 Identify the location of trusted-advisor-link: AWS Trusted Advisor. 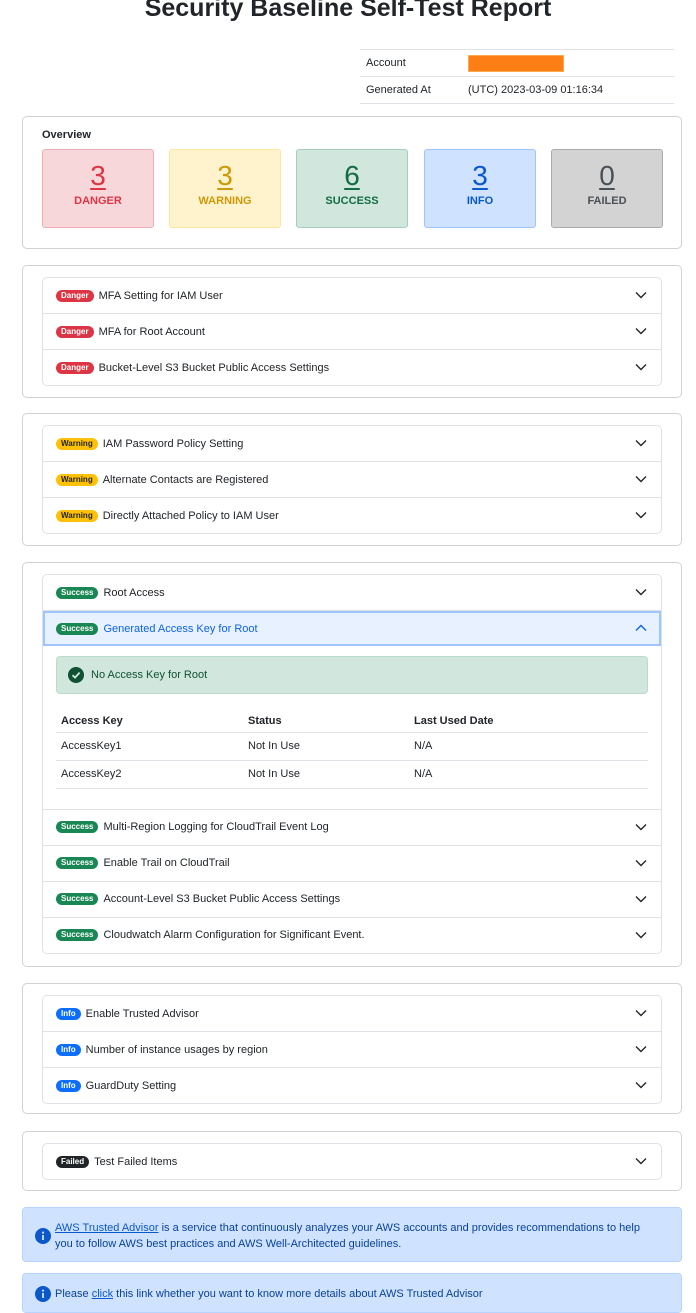
(107, 1228).